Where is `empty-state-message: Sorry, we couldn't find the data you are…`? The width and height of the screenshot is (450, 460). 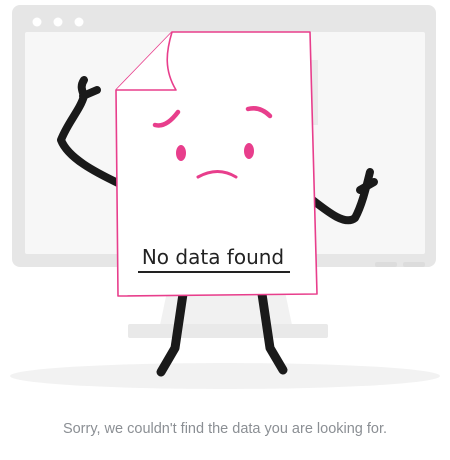 empty-state-message: Sorry, we couldn't find the data you are… is located at coordinates (225, 429).